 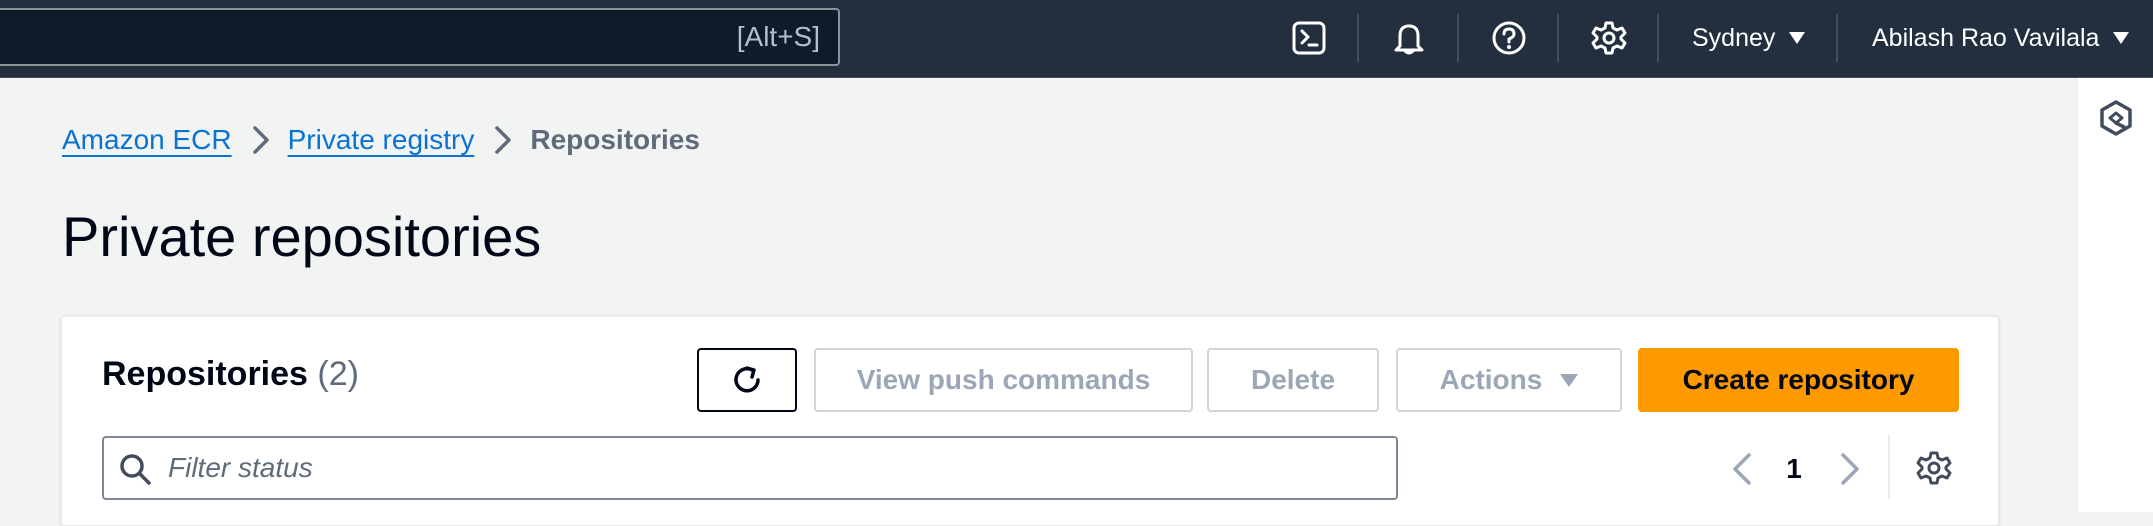 What do you see at coordinates (1889, 467) in the screenshot?
I see `pagination-divider` at bounding box center [1889, 467].